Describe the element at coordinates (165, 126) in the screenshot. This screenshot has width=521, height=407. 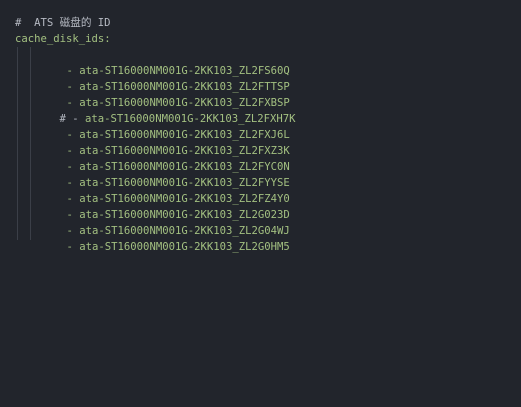
I see `list-item: - ata-ST16000NM001G-2KK103_ZL2FXJ6L` at that location.